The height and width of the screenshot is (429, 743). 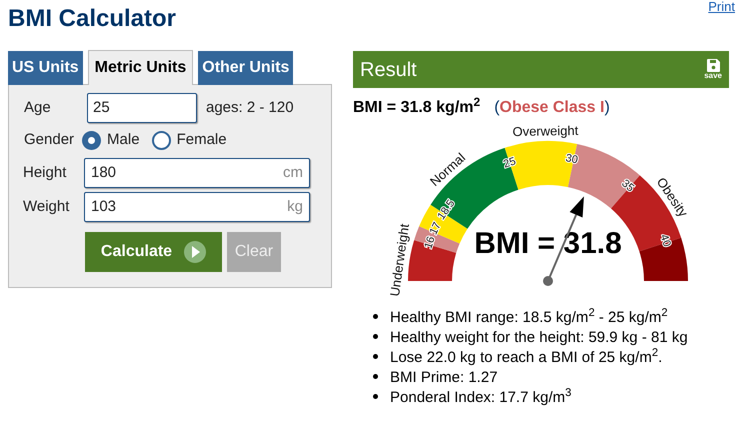 I want to click on calculate-button: Calculate, so click(x=153, y=252).